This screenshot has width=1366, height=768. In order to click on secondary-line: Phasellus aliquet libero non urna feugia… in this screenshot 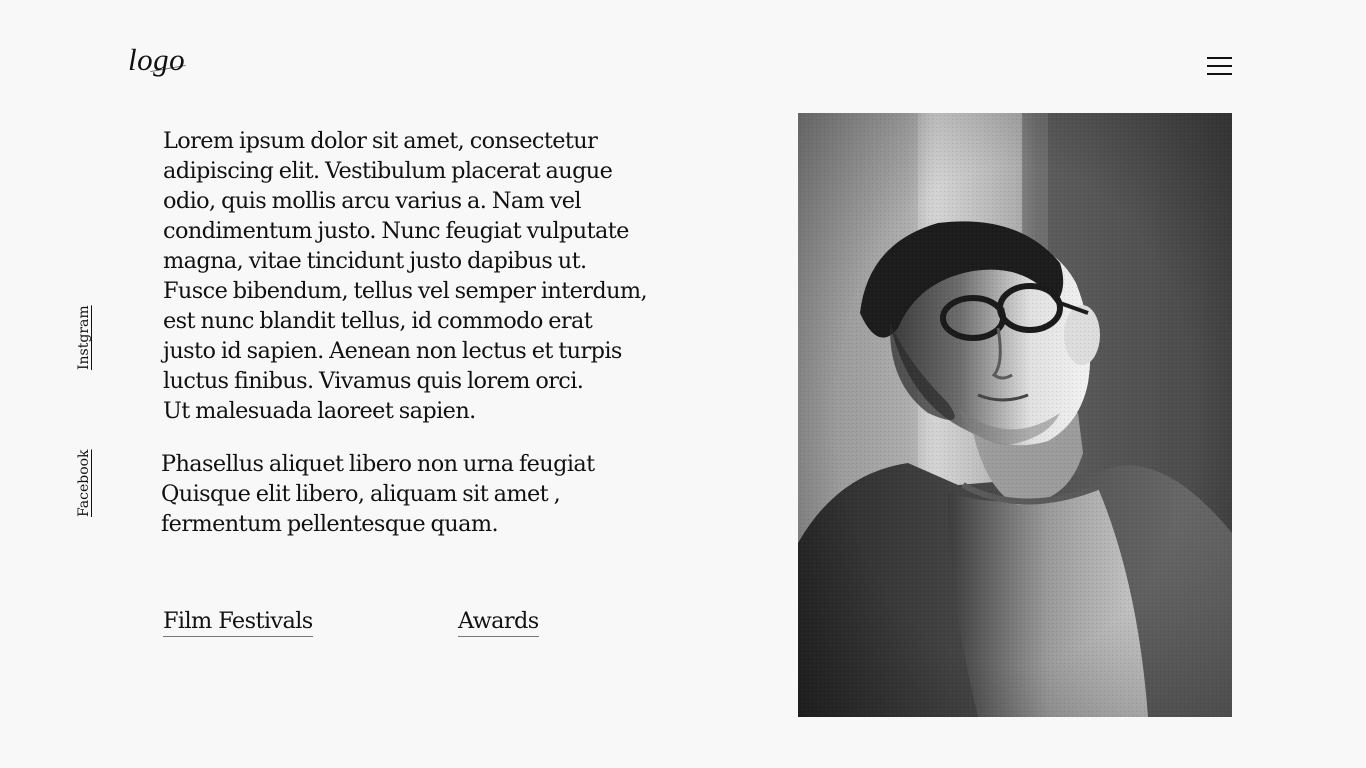, I will do `click(378, 464)`.